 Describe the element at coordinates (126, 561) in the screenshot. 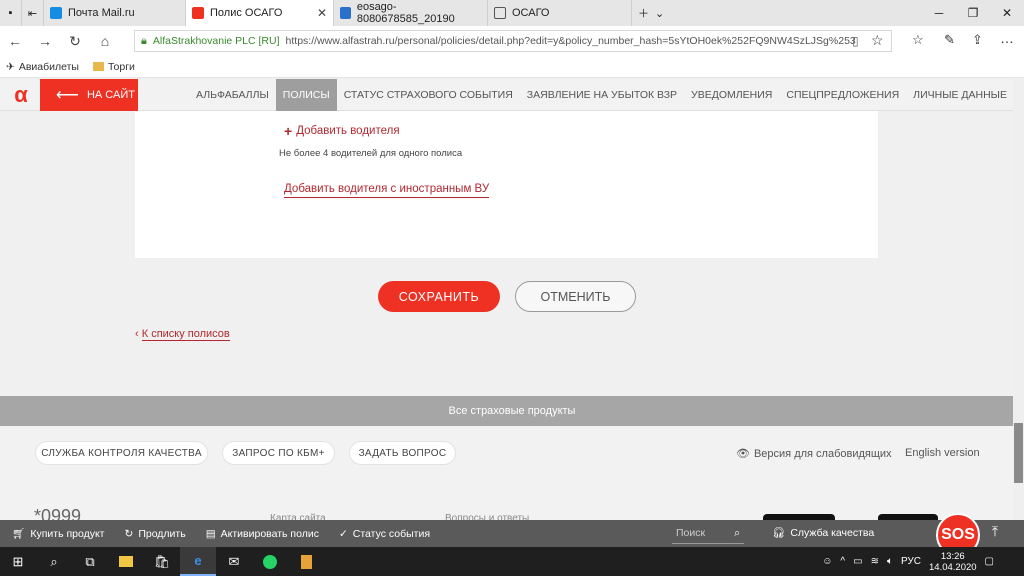

I see `file-explorer-icon` at that location.